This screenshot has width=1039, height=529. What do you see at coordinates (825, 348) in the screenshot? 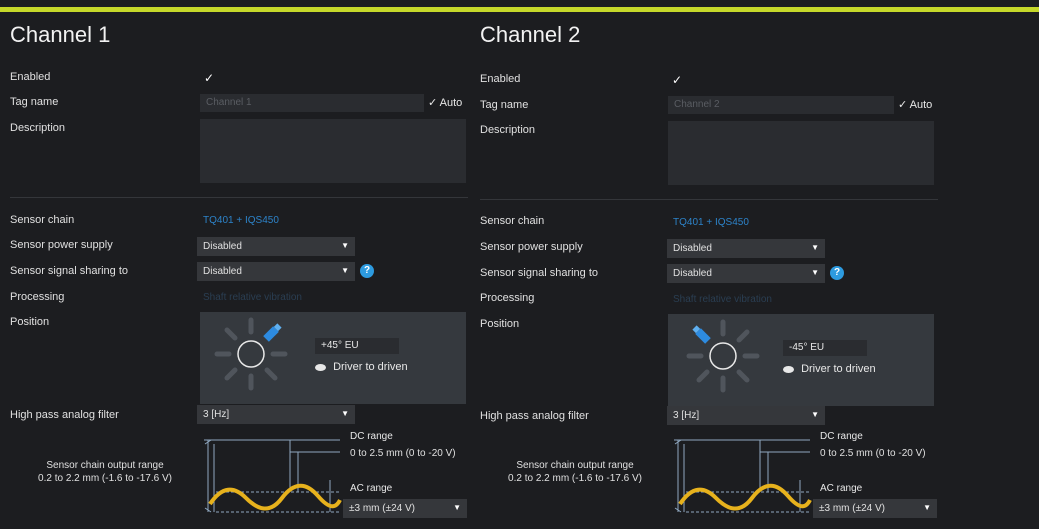
I see `position-value-field: -45° EU` at bounding box center [825, 348].